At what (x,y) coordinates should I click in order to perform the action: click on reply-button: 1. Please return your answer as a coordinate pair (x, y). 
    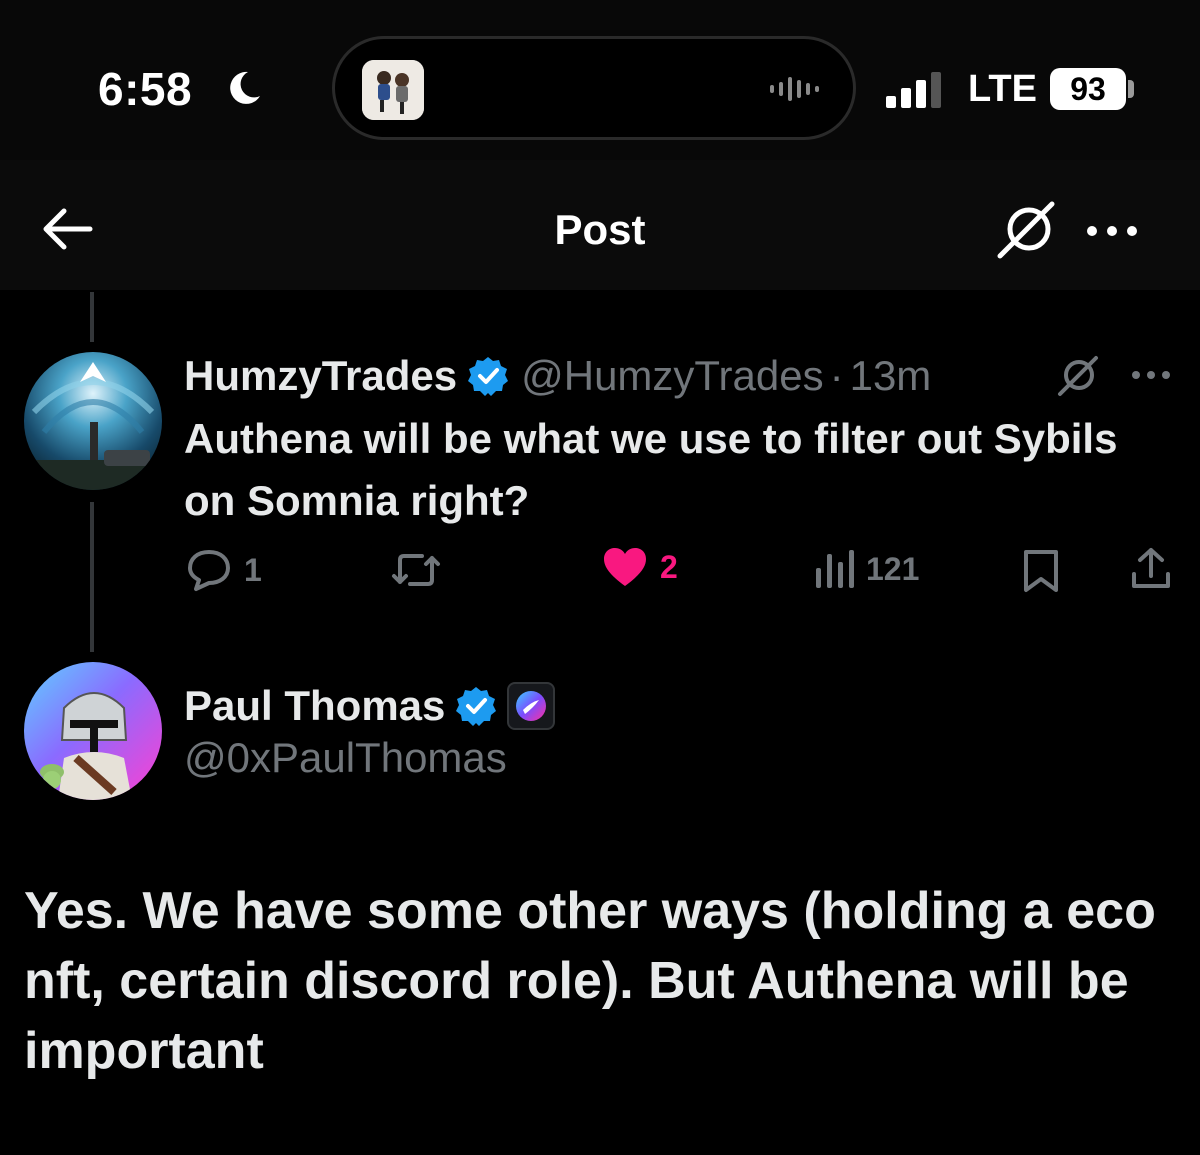
    Looking at the image, I should click on (224, 570).